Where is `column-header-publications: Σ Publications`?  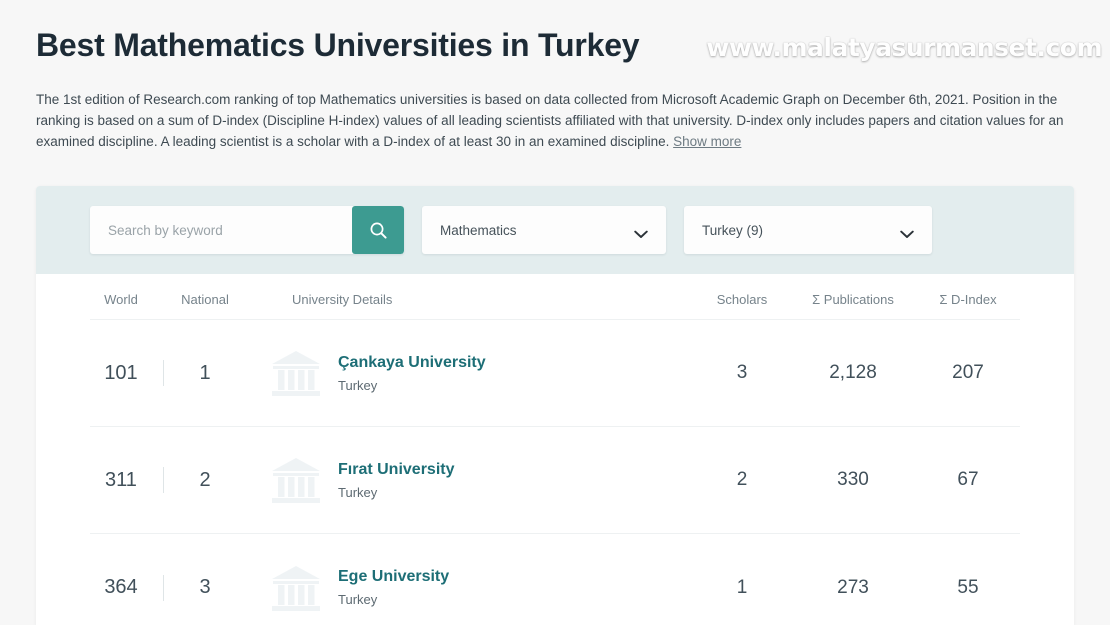
column-header-publications: Σ Publications is located at coordinates (853, 299).